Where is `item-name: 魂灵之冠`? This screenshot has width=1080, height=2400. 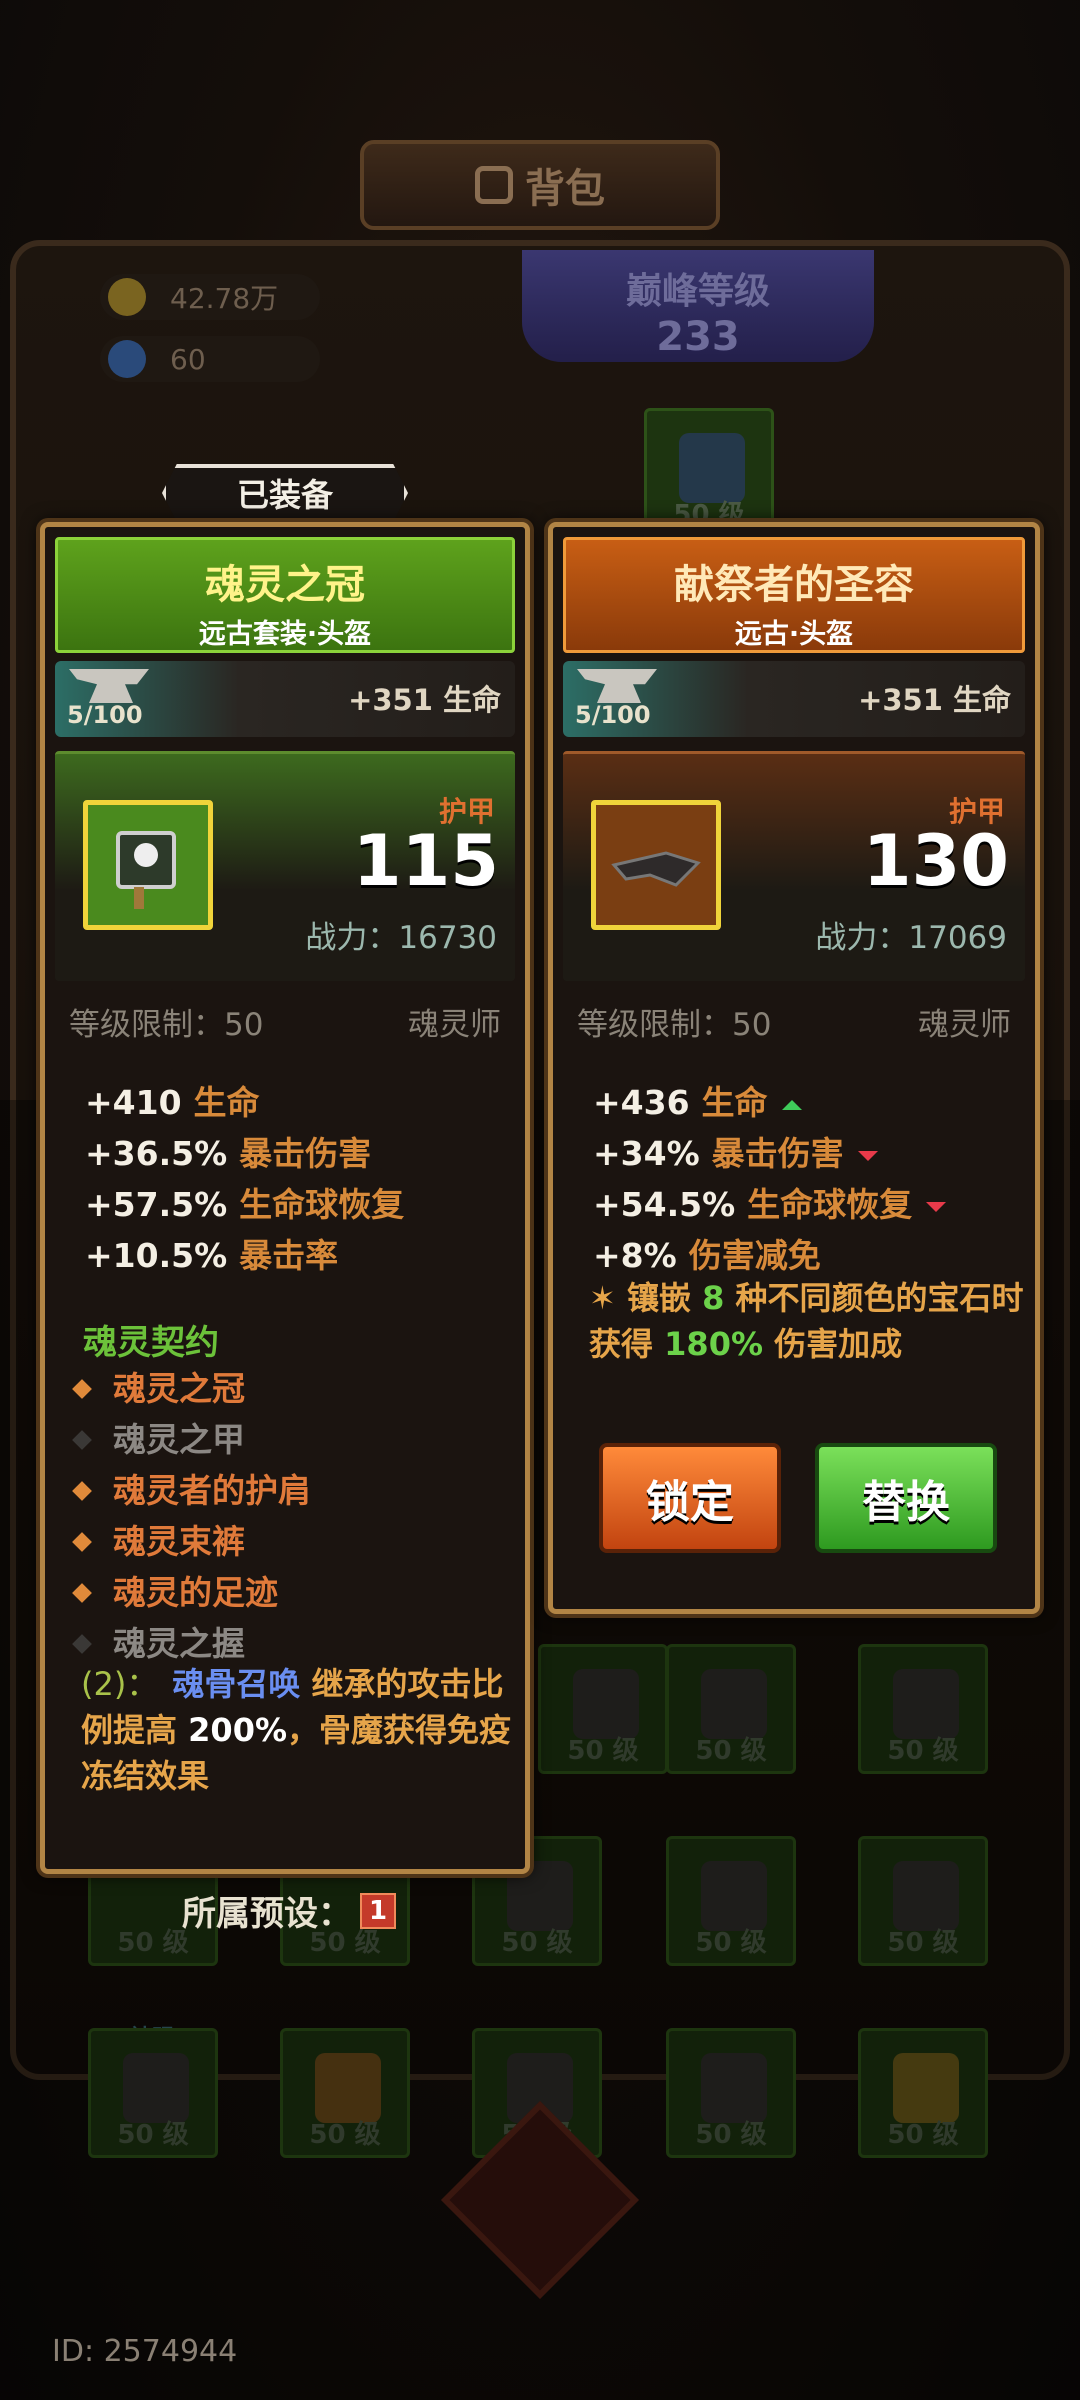 item-name: 魂灵之冠 is located at coordinates (285, 585).